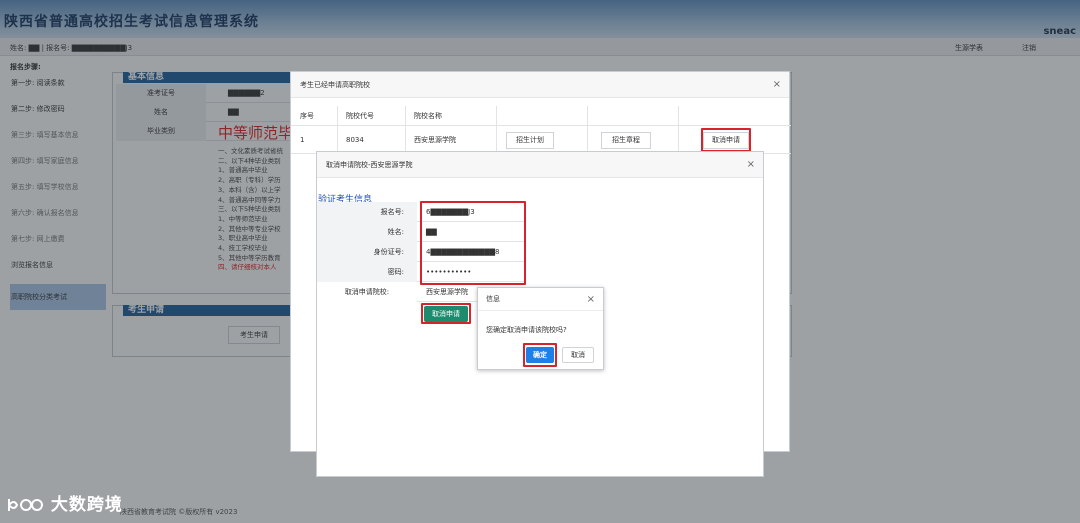  What do you see at coordinates (367, 272) in the screenshot?
I see `field-label: 密码:` at bounding box center [367, 272].